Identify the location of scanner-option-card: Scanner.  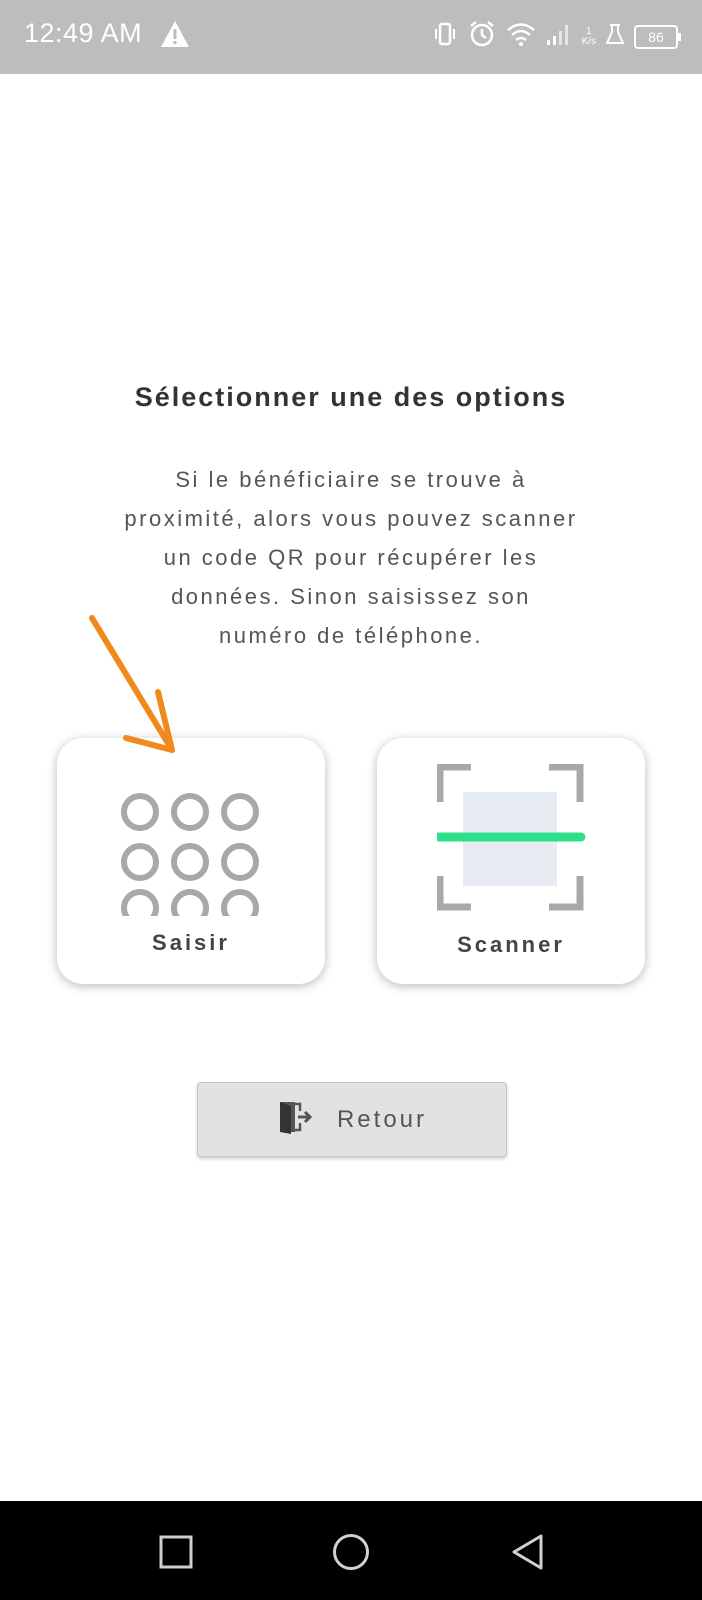
(511, 861).